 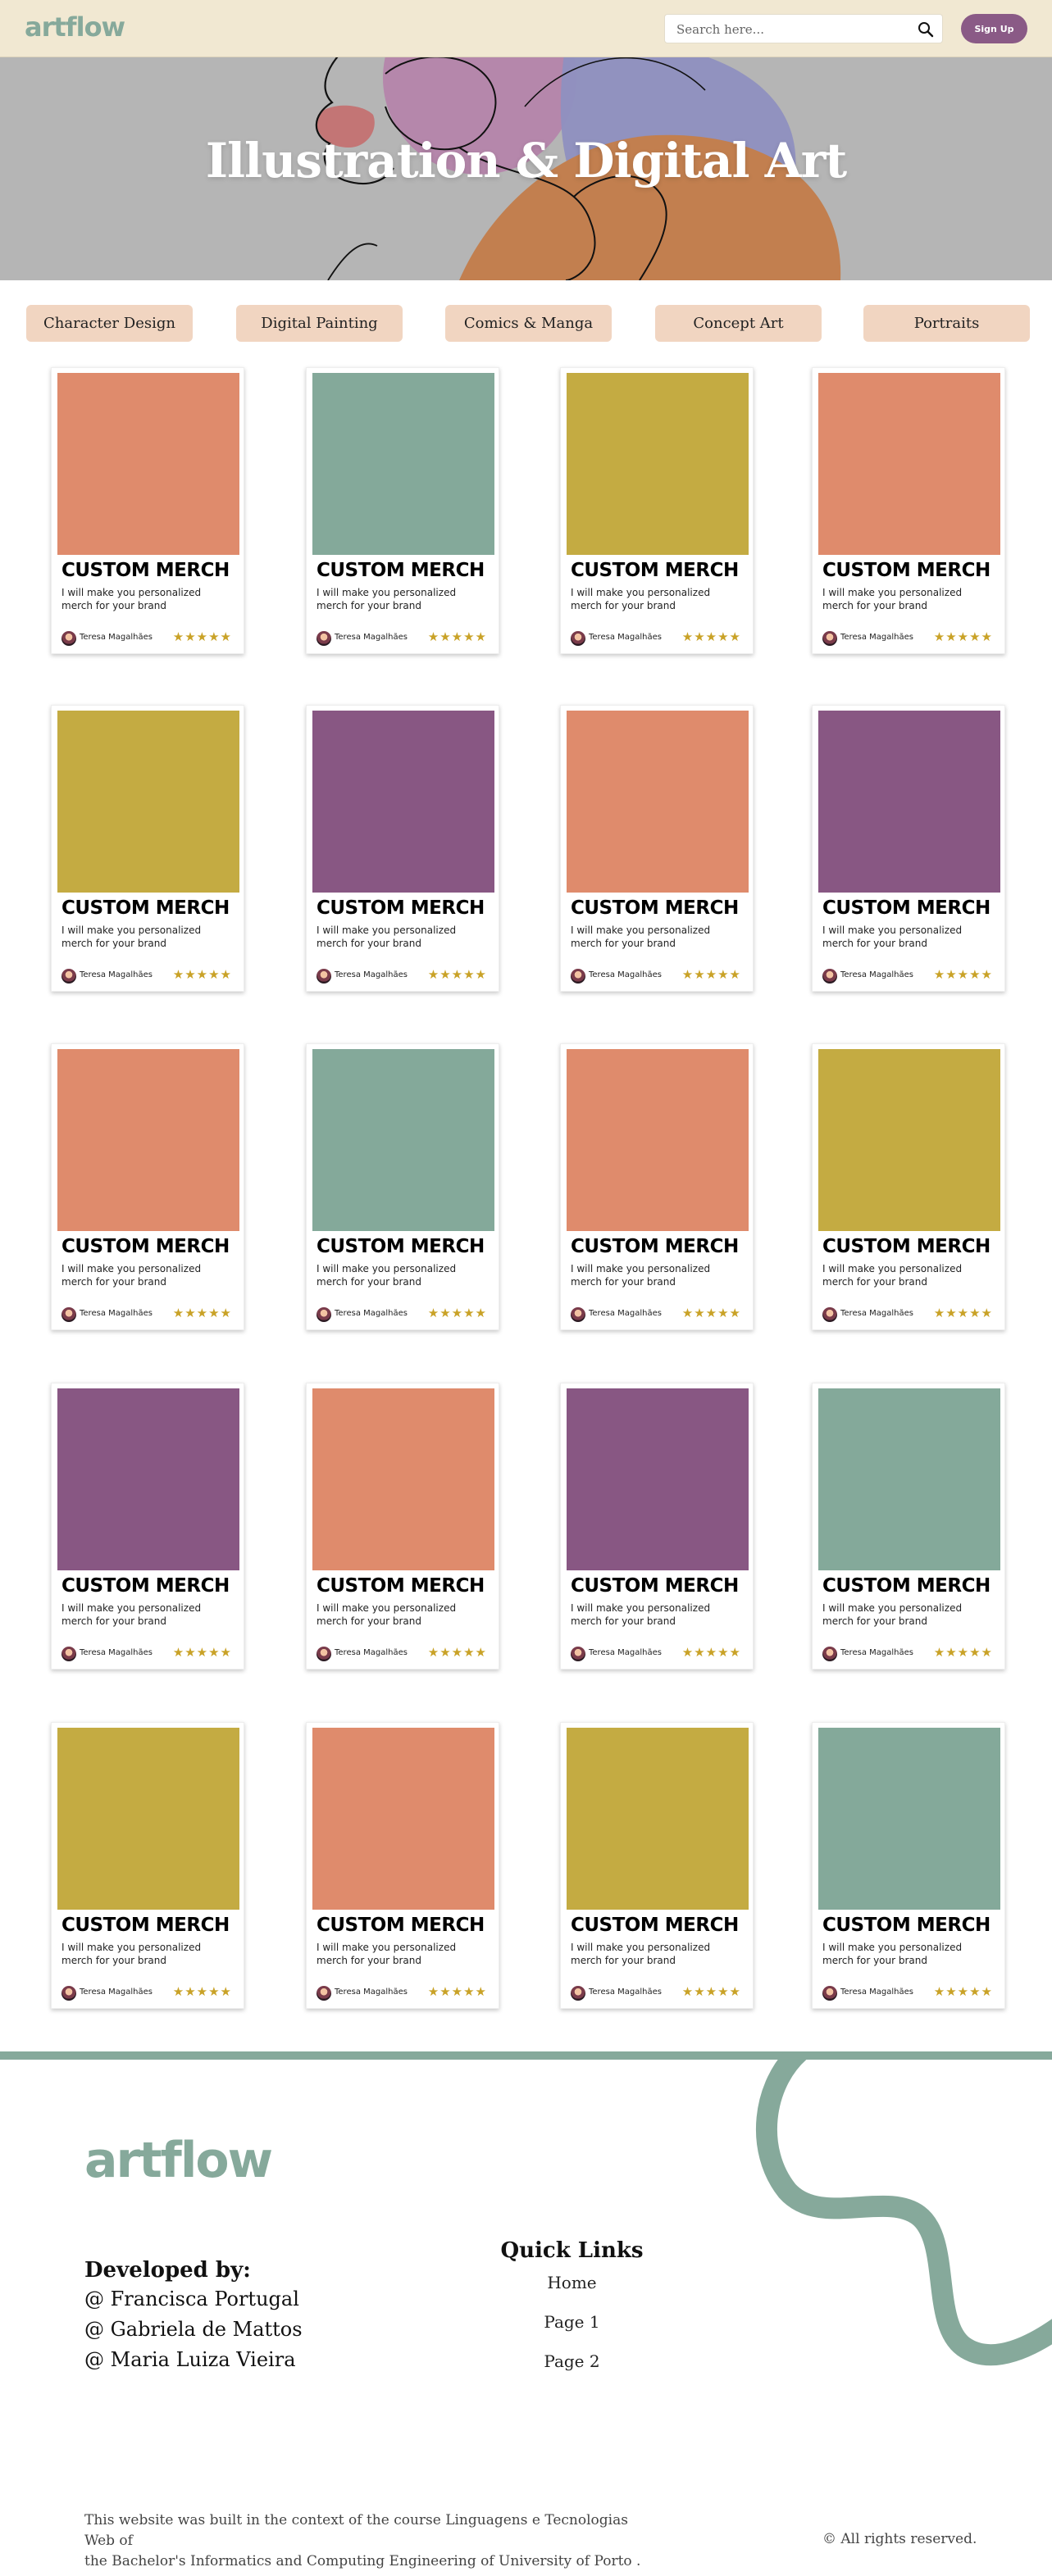 What do you see at coordinates (738, 323) in the screenshot?
I see `category-button: Concept Art` at bounding box center [738, 323].